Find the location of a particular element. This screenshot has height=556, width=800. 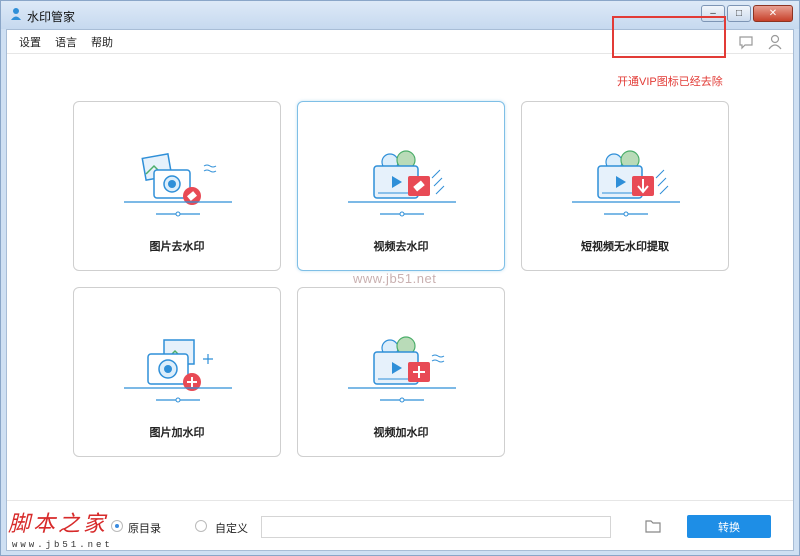

photo-add-icon is located at coordinates (178, 371).